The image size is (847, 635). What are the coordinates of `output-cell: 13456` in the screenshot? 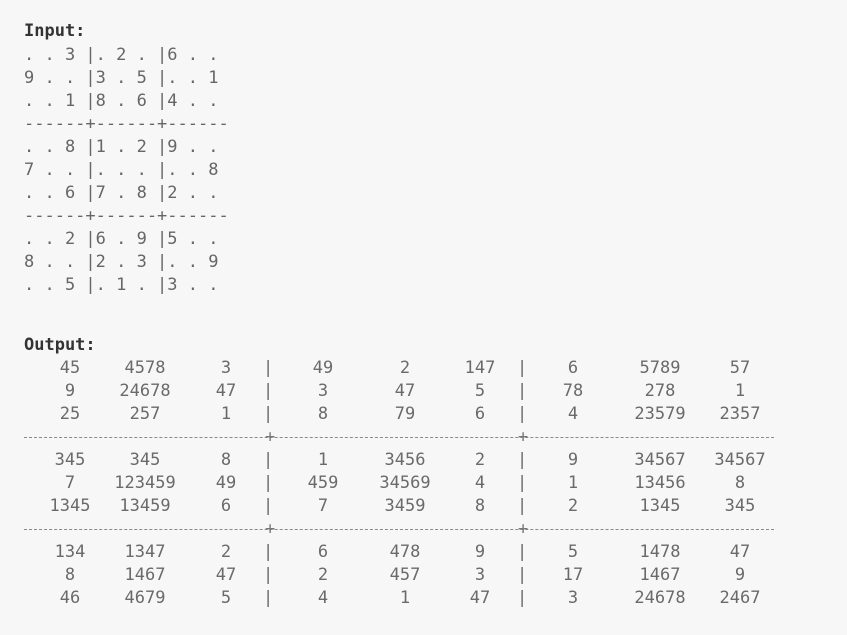 It's located at (660, 483).